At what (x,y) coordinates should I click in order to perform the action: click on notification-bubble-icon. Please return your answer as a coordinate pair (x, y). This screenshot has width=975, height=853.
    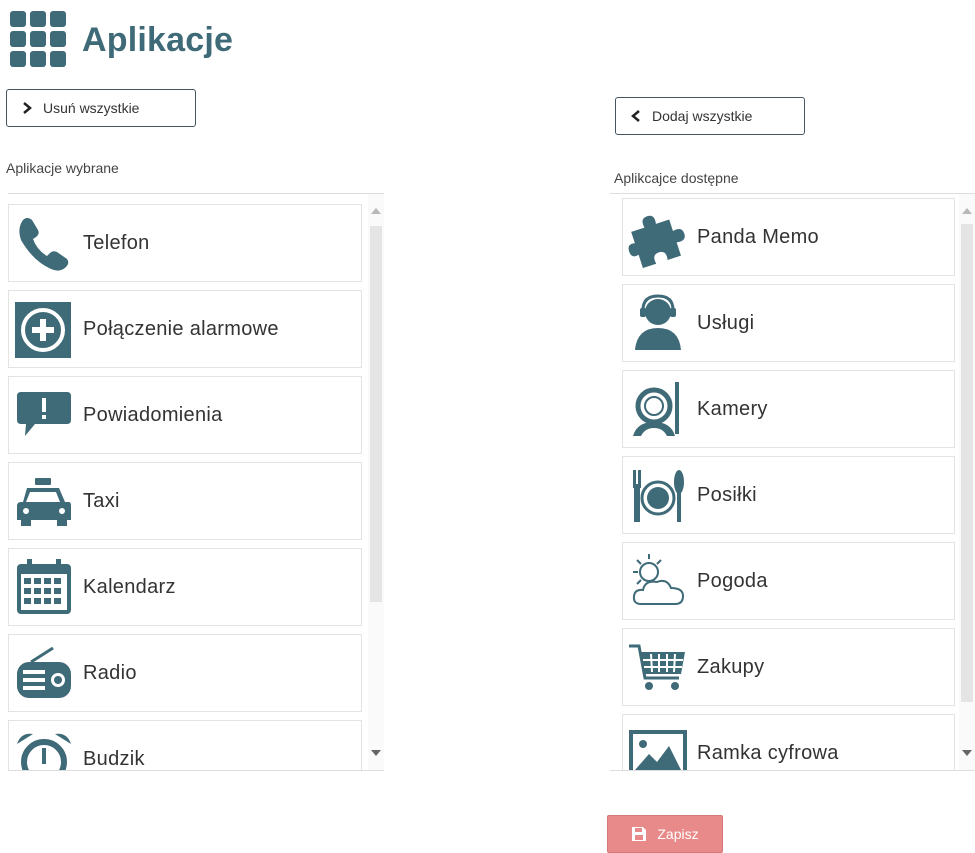
    Looking at the image, I should click on (44, 414).